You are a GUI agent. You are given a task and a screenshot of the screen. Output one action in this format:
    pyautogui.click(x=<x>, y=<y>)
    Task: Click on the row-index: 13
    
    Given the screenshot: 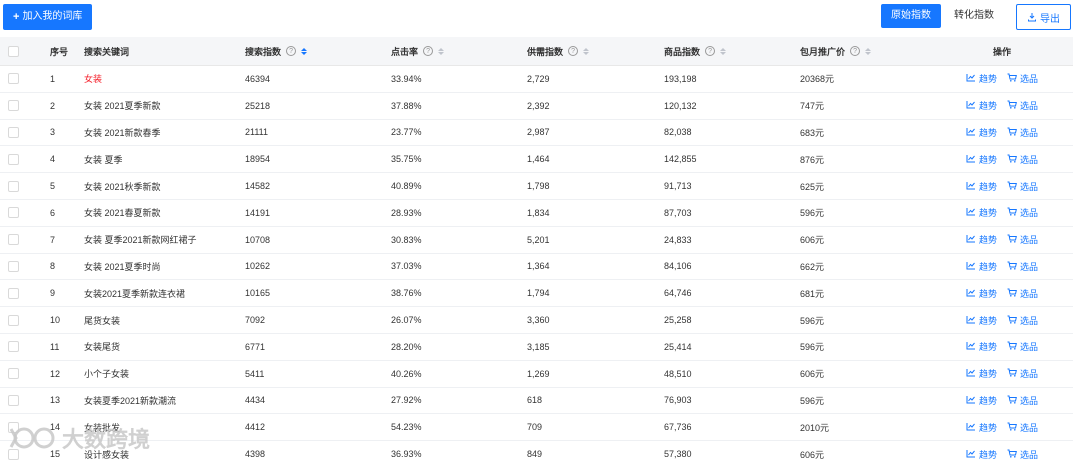 What is the action you would take?
    pyautogui.click(x=55, y=400)
    